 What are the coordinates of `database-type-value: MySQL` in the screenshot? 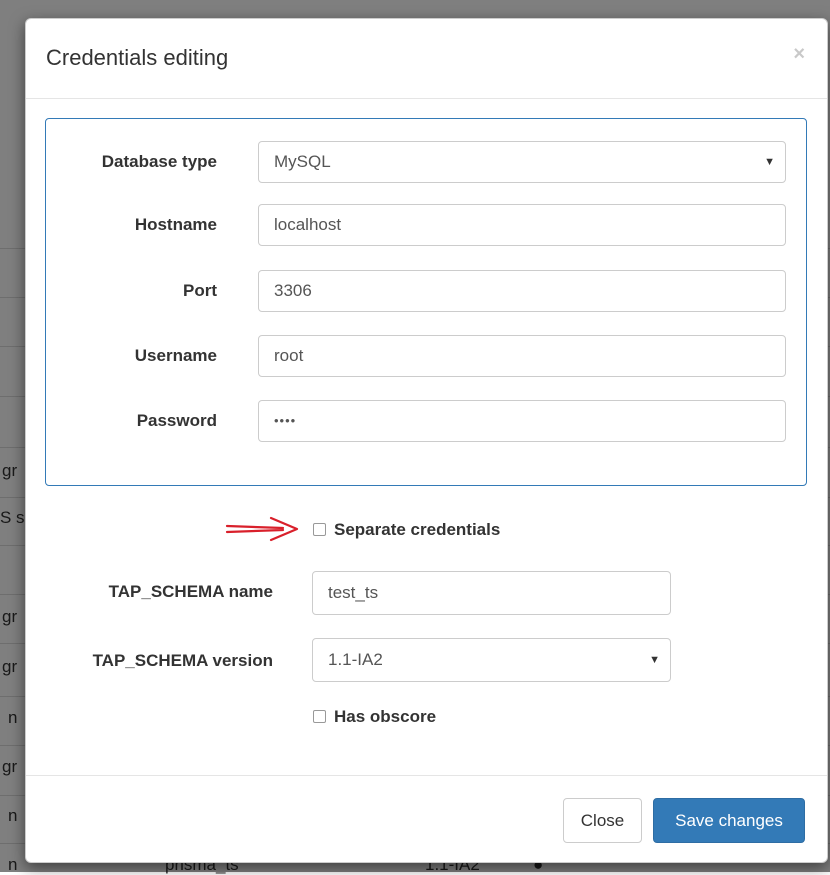 It's located at (302, 161).